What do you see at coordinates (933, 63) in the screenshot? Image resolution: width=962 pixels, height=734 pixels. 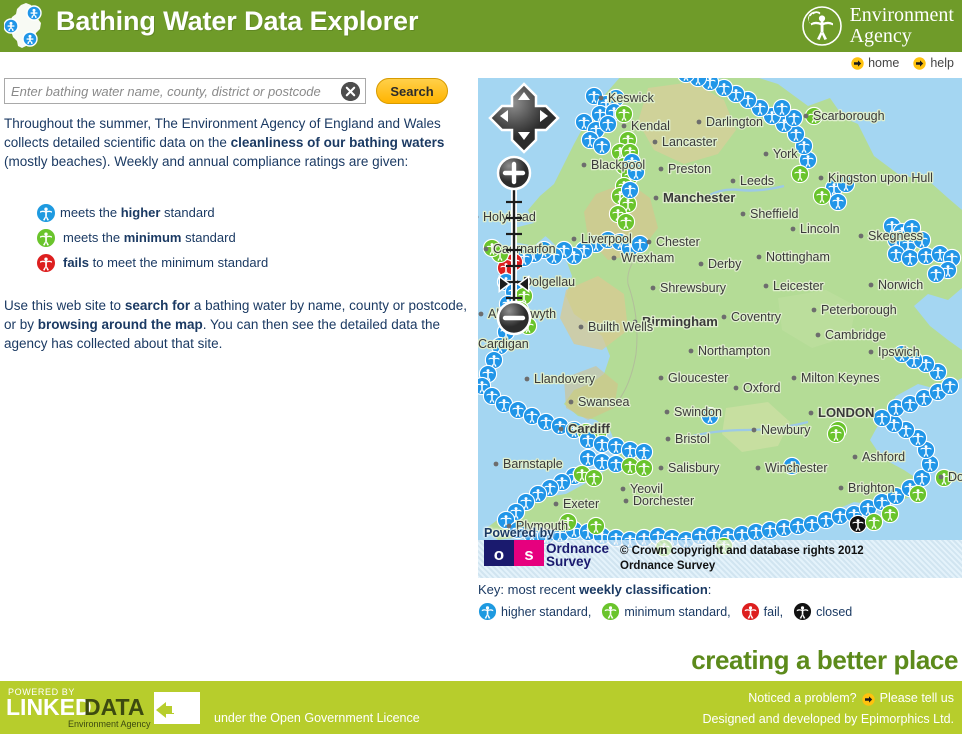 I see `nav-link-help: help` at bounding box center [933, 63].